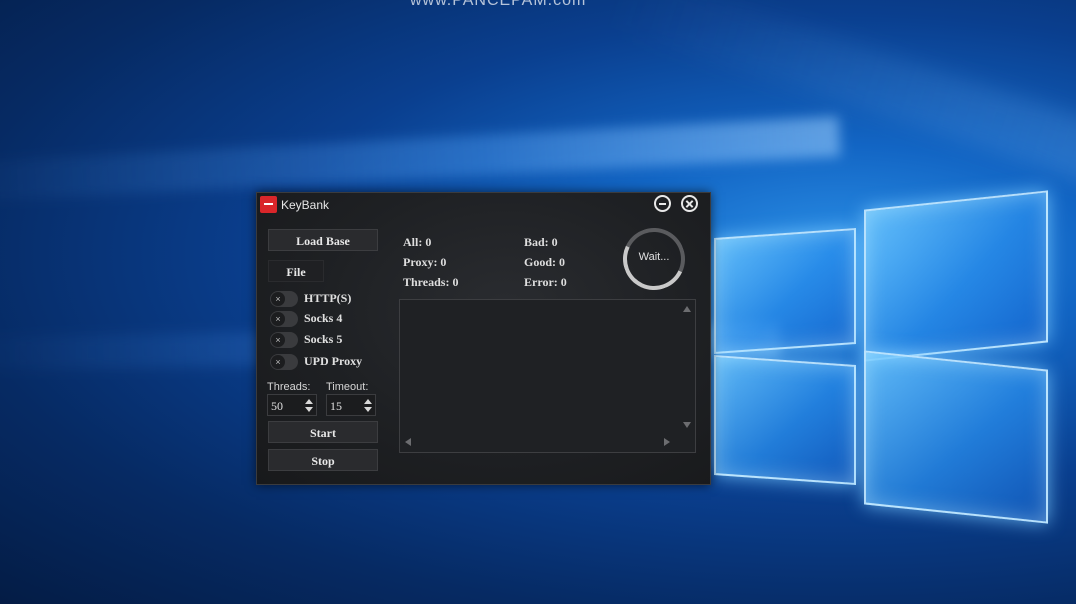 The height and width of the screenshot is (604, 1076). What do you see at coordinates (483, 205) in the screenshot?
I see `title-bar: KeyBank` at bounding box center [483, 205].